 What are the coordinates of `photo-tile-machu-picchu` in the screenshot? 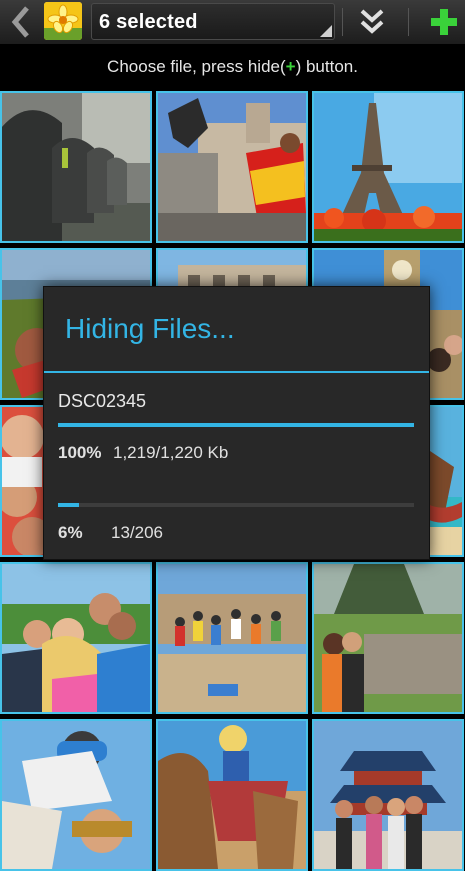 It's located at (388, 638).